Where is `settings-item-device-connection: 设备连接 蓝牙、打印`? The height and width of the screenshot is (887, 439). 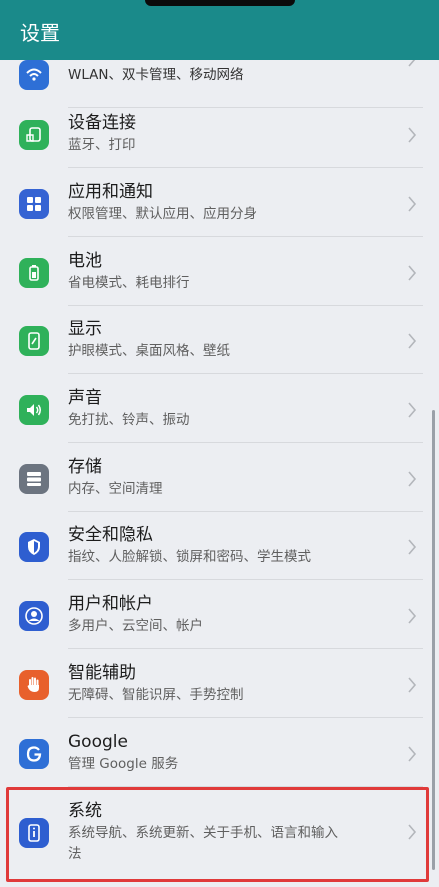 settings-item-device-connection: 设备连接 蓝牙、打印 is located at coordinates (219, 134).